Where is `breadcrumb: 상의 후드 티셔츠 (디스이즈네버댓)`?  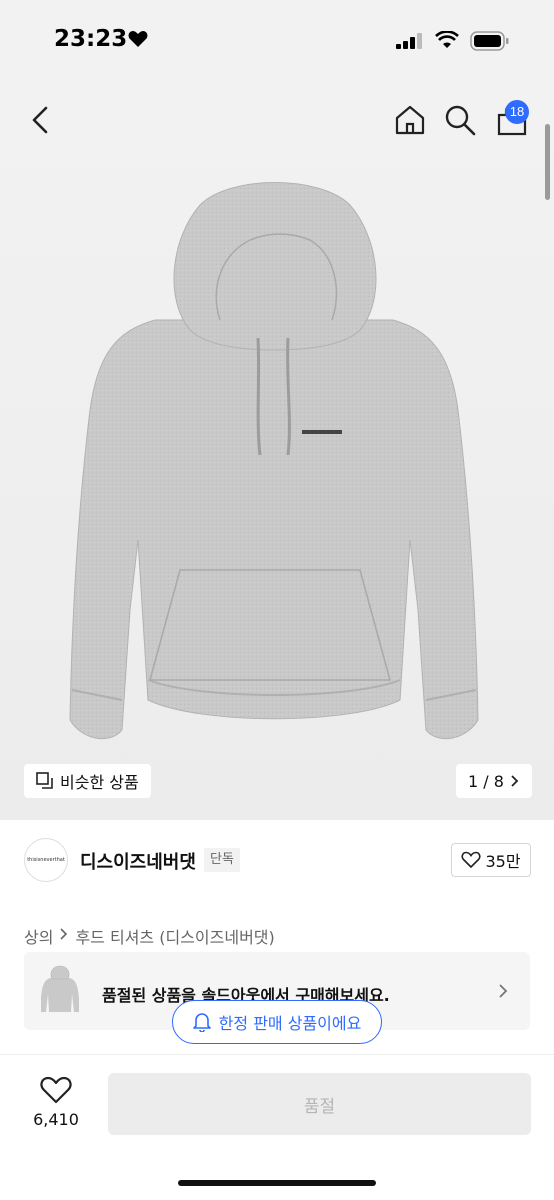
breadcrumb: 상의 후드 티셔츠 (디스이즈네버댓) is located at coordinates (149, 936).